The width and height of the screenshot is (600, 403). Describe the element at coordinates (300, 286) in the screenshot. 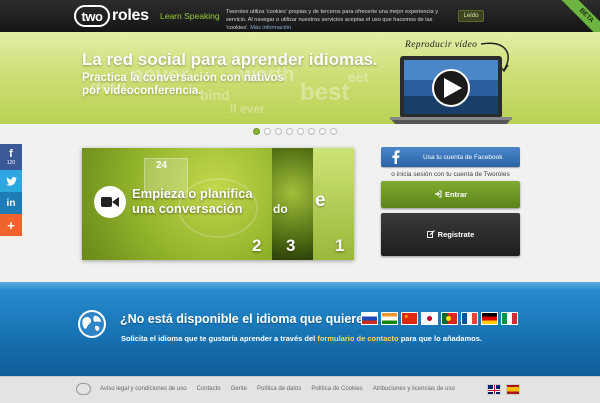

I see `section-shade` at that location.